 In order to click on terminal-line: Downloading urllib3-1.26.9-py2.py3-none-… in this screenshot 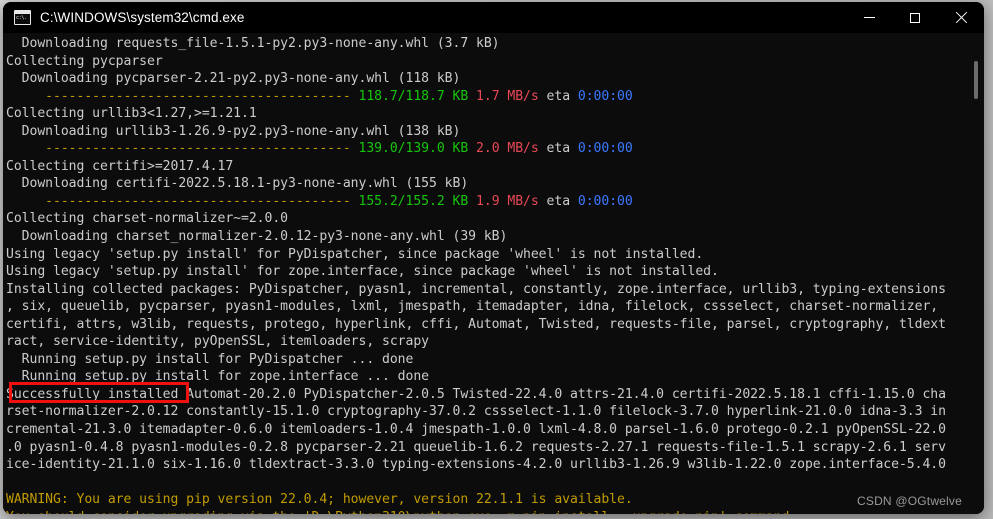, I will do `click(485, 132)`.